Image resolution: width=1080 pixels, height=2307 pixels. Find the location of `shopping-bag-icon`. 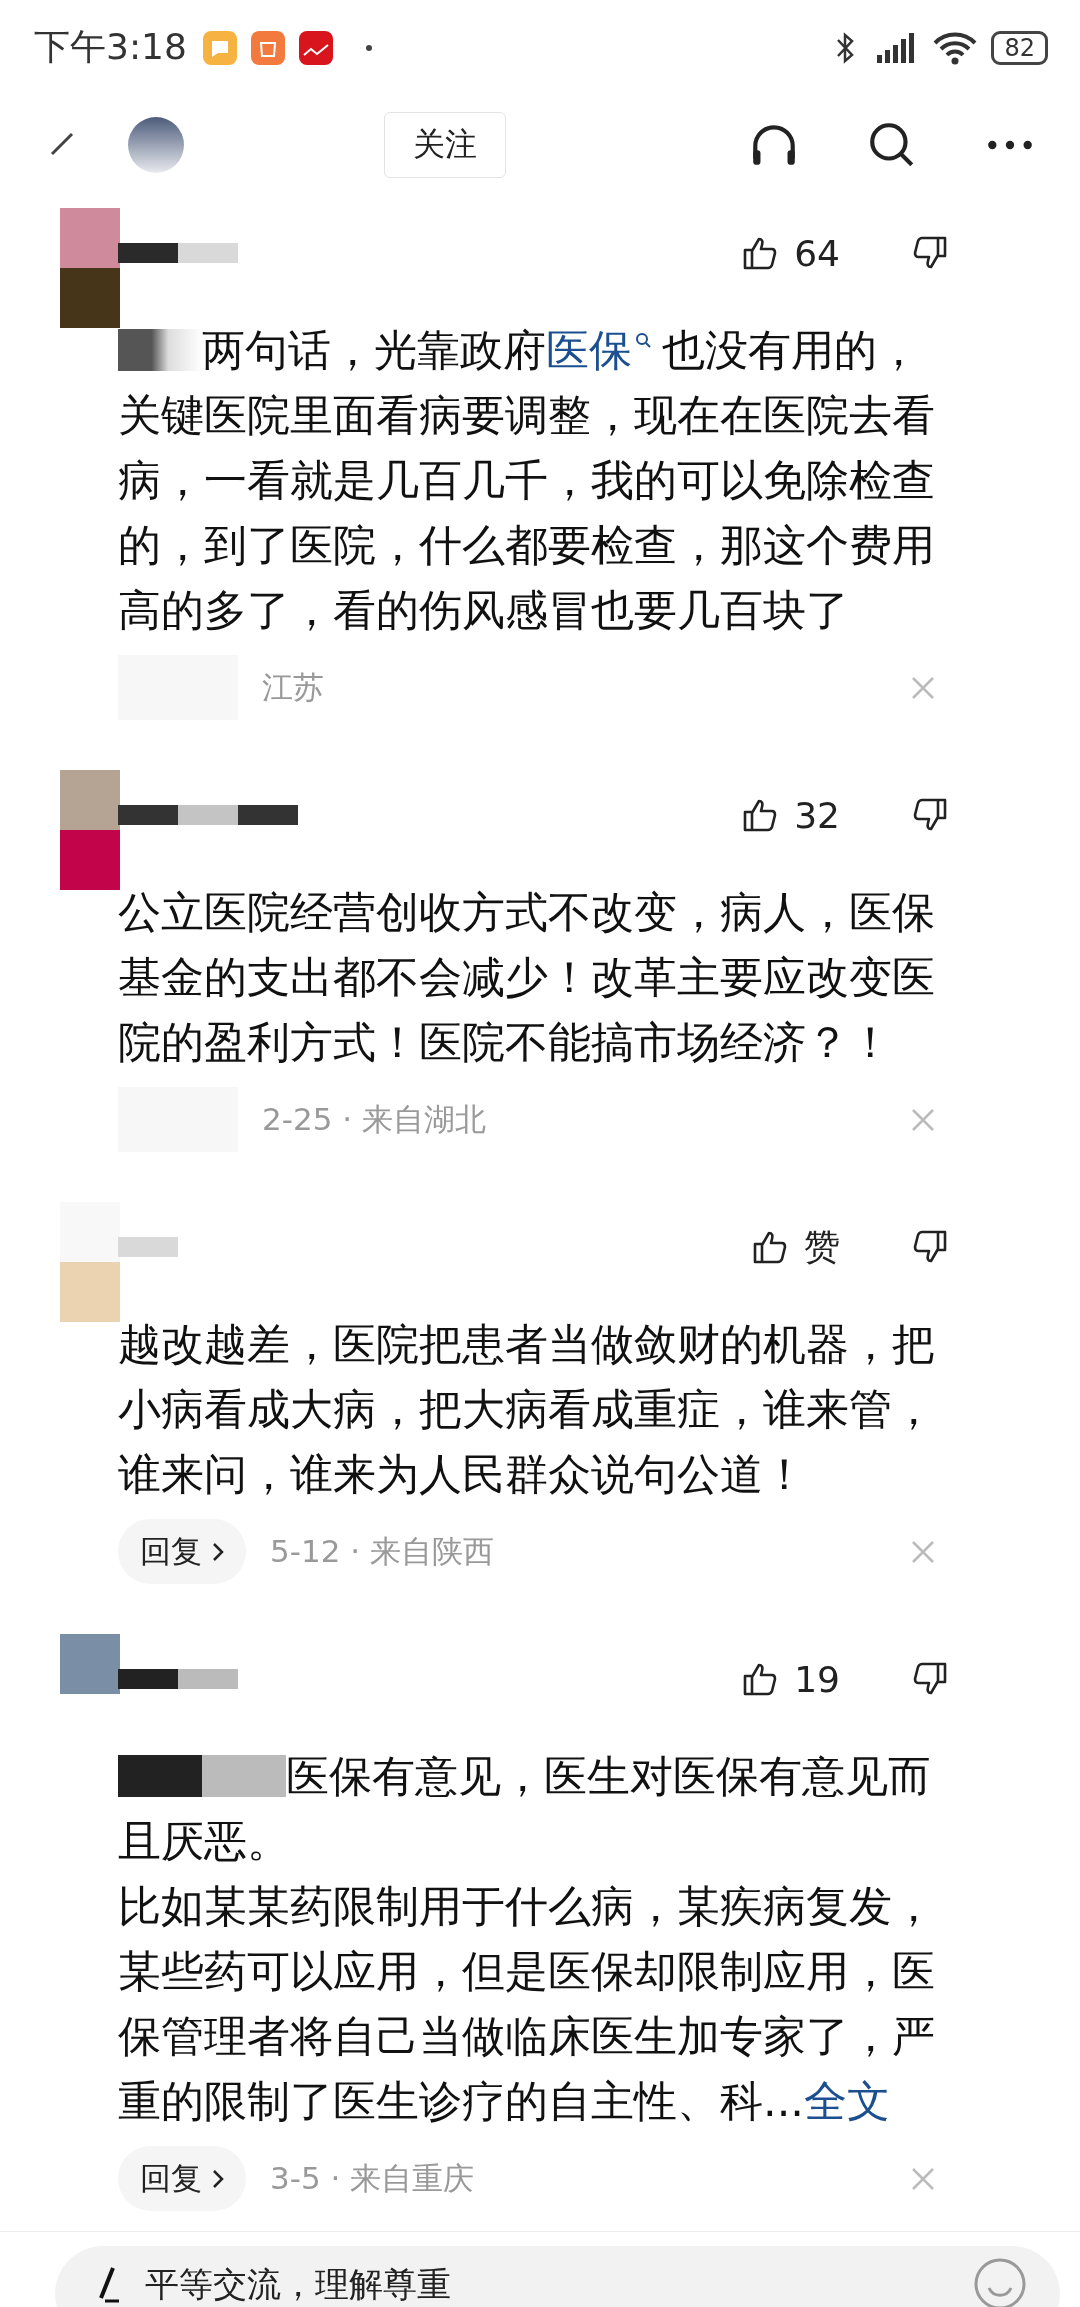

shopping-bag-icon is located at coordinates (267, 47).